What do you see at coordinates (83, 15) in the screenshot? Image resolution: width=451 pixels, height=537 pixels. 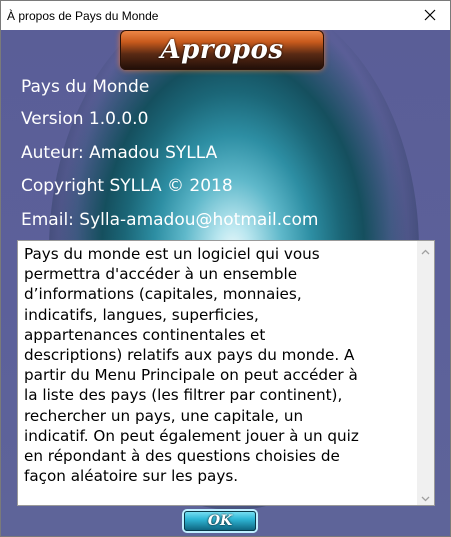 I see `window-title: À propos de Pays du Monde` at bounding box center [83, 15].